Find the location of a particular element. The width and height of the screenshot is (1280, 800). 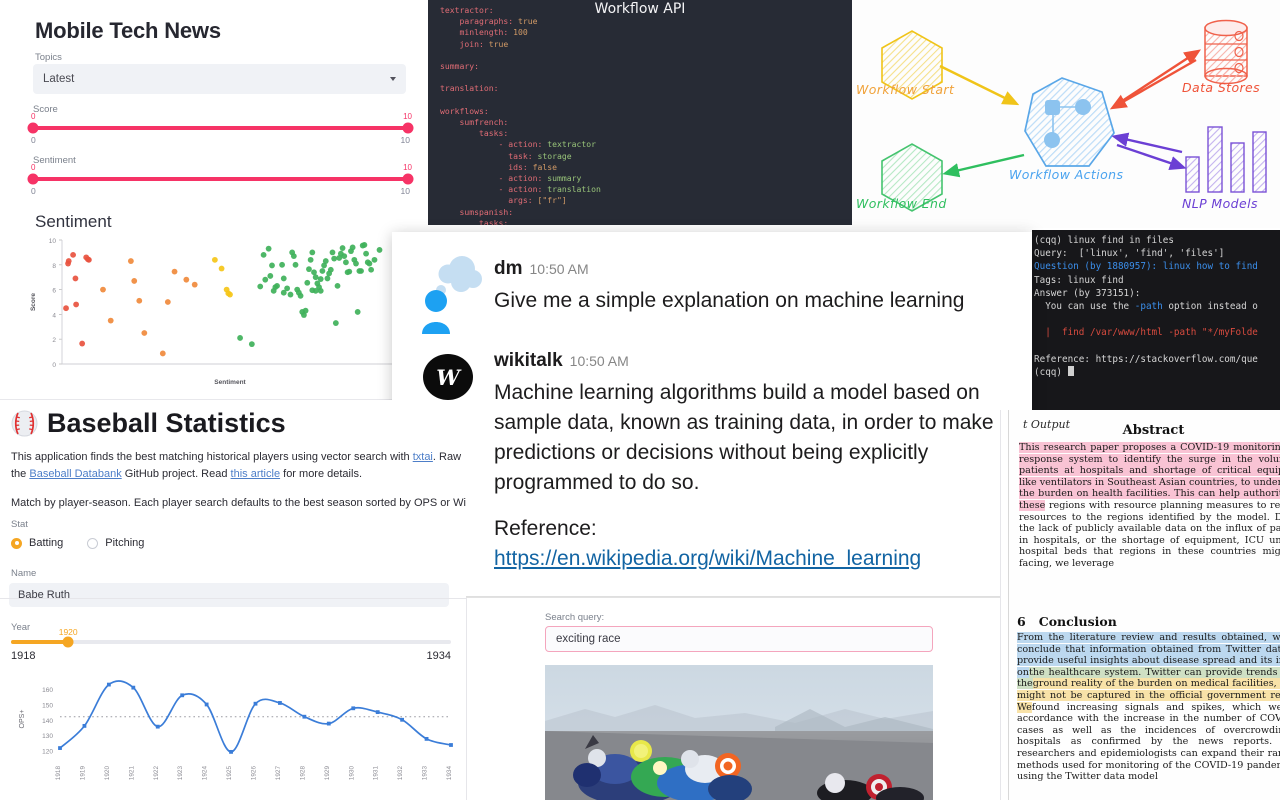

motorcycle-race-photo is located at coordinates (739, 732).